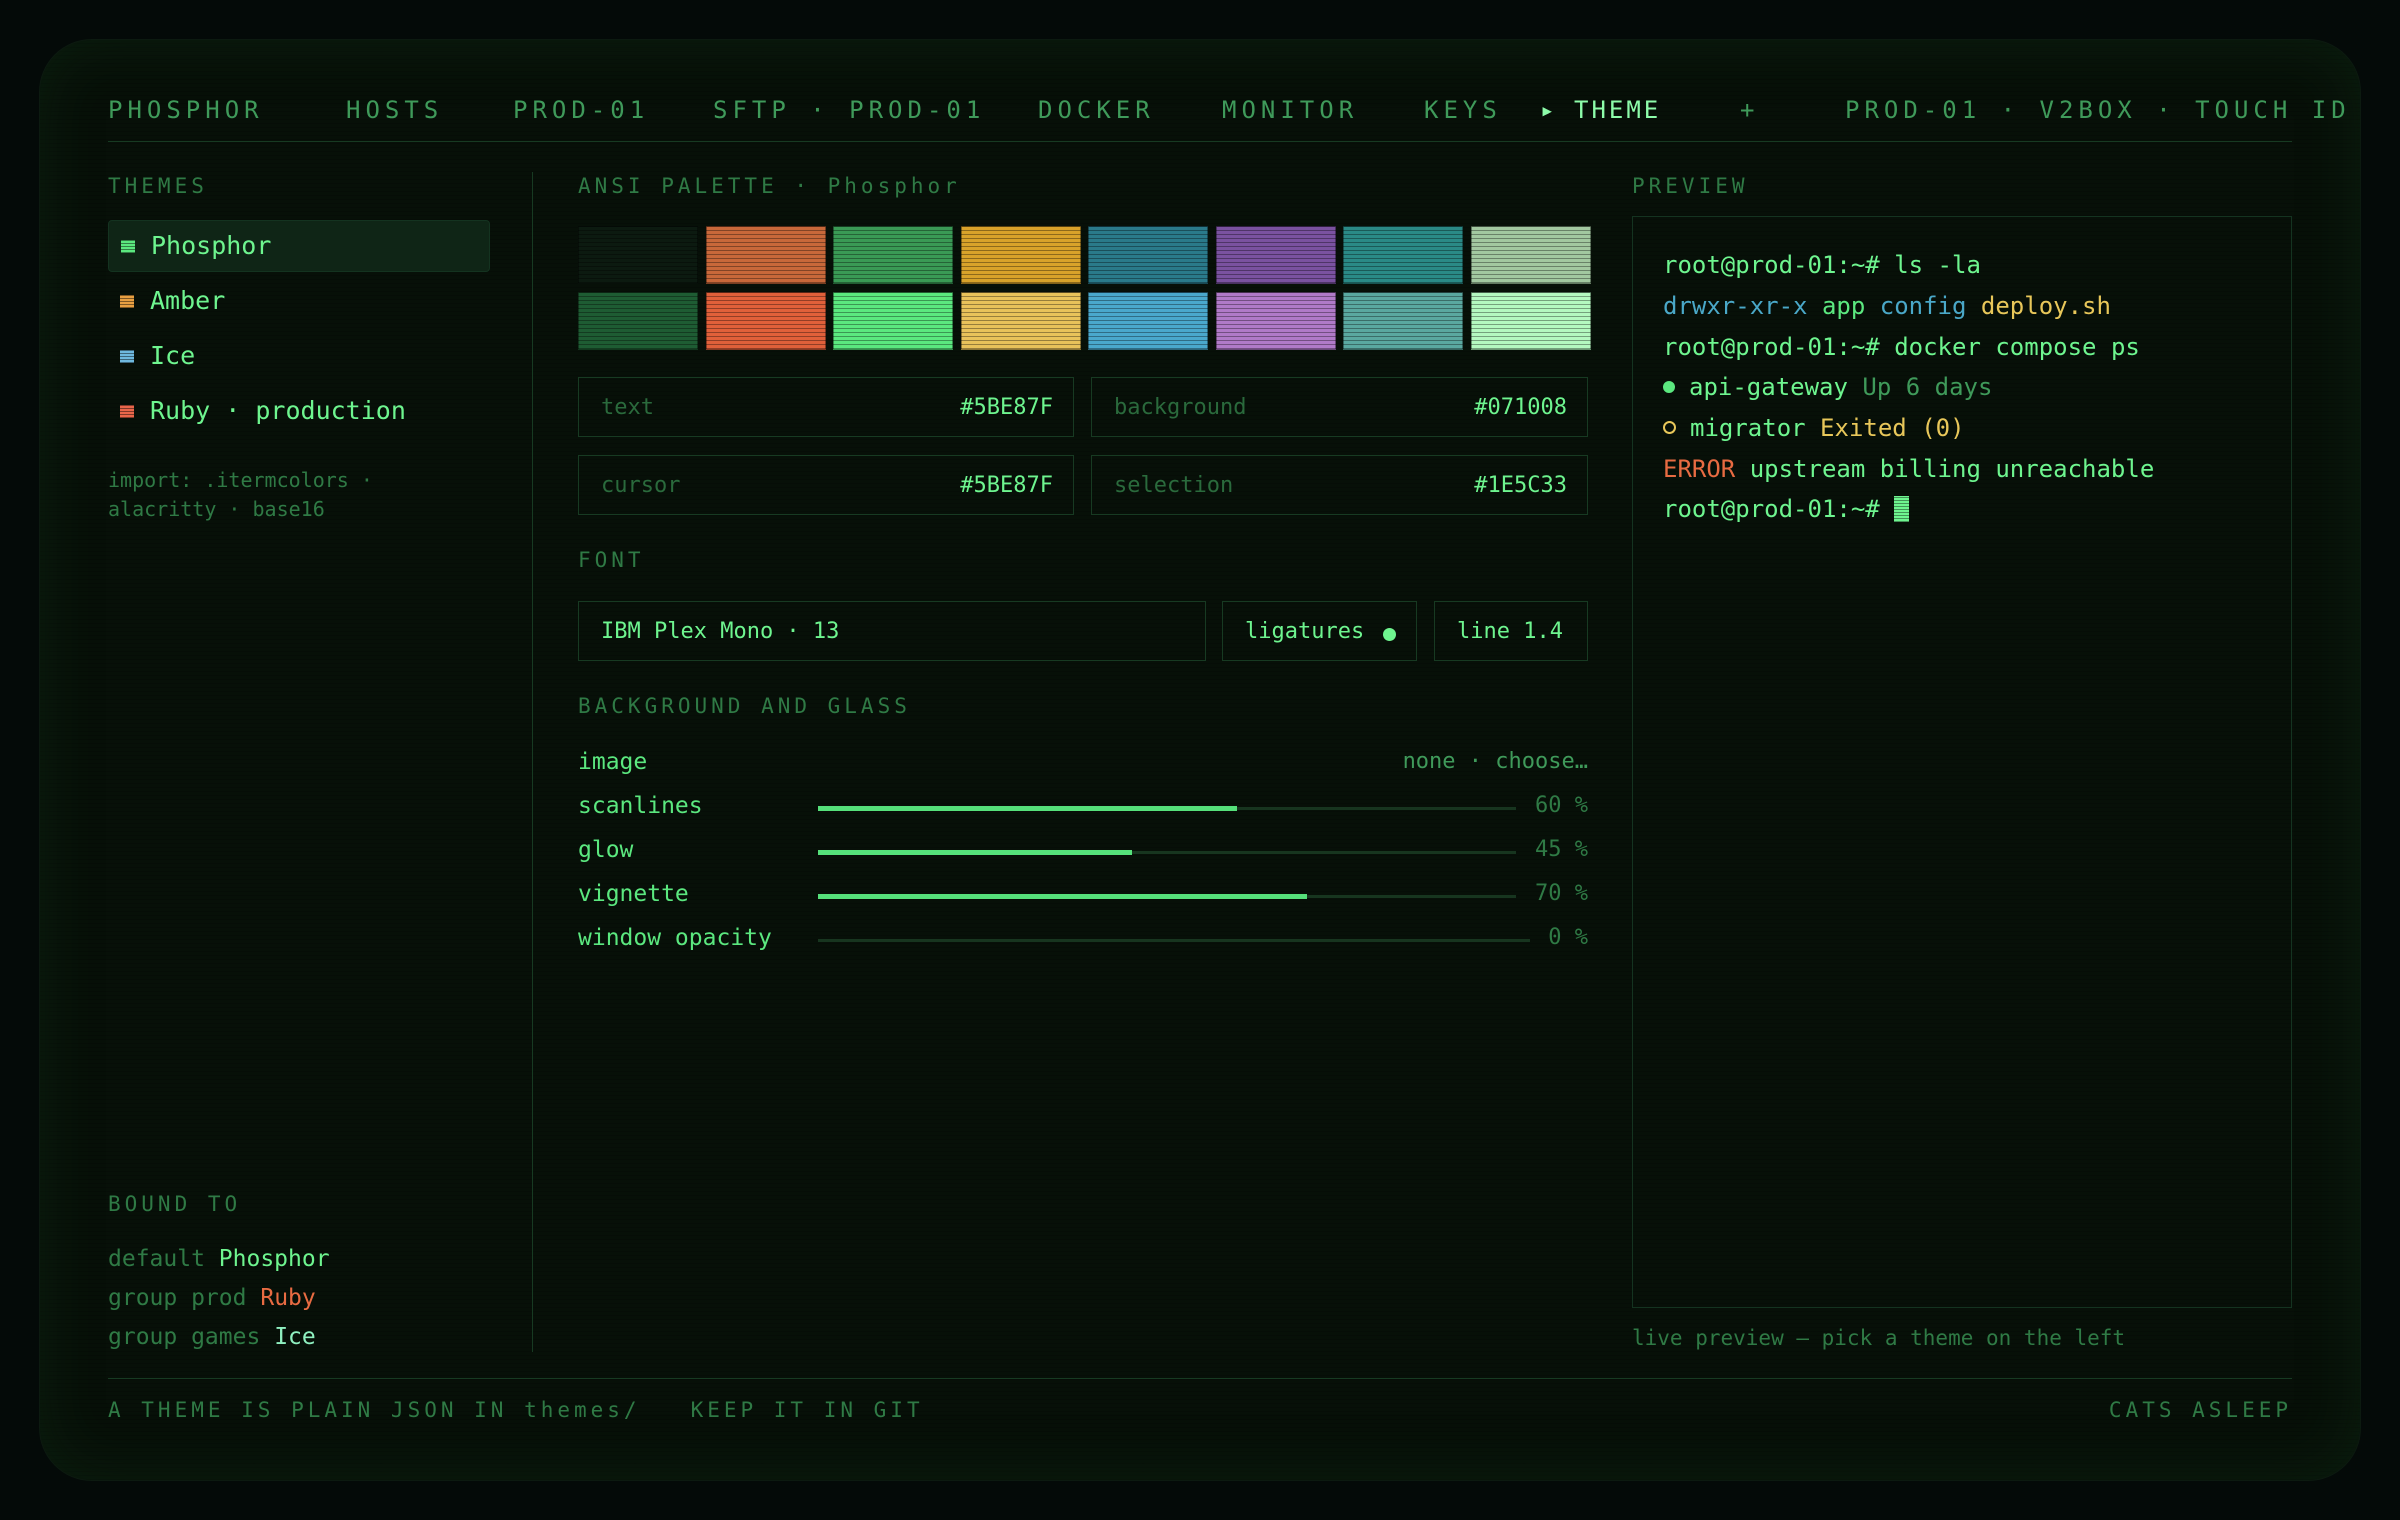 The image size is (2400, 1520). What do you see at coordinates (173, 355) in the screenshot?
I see `theme-name: Ice` at bounding box center [173, 355].